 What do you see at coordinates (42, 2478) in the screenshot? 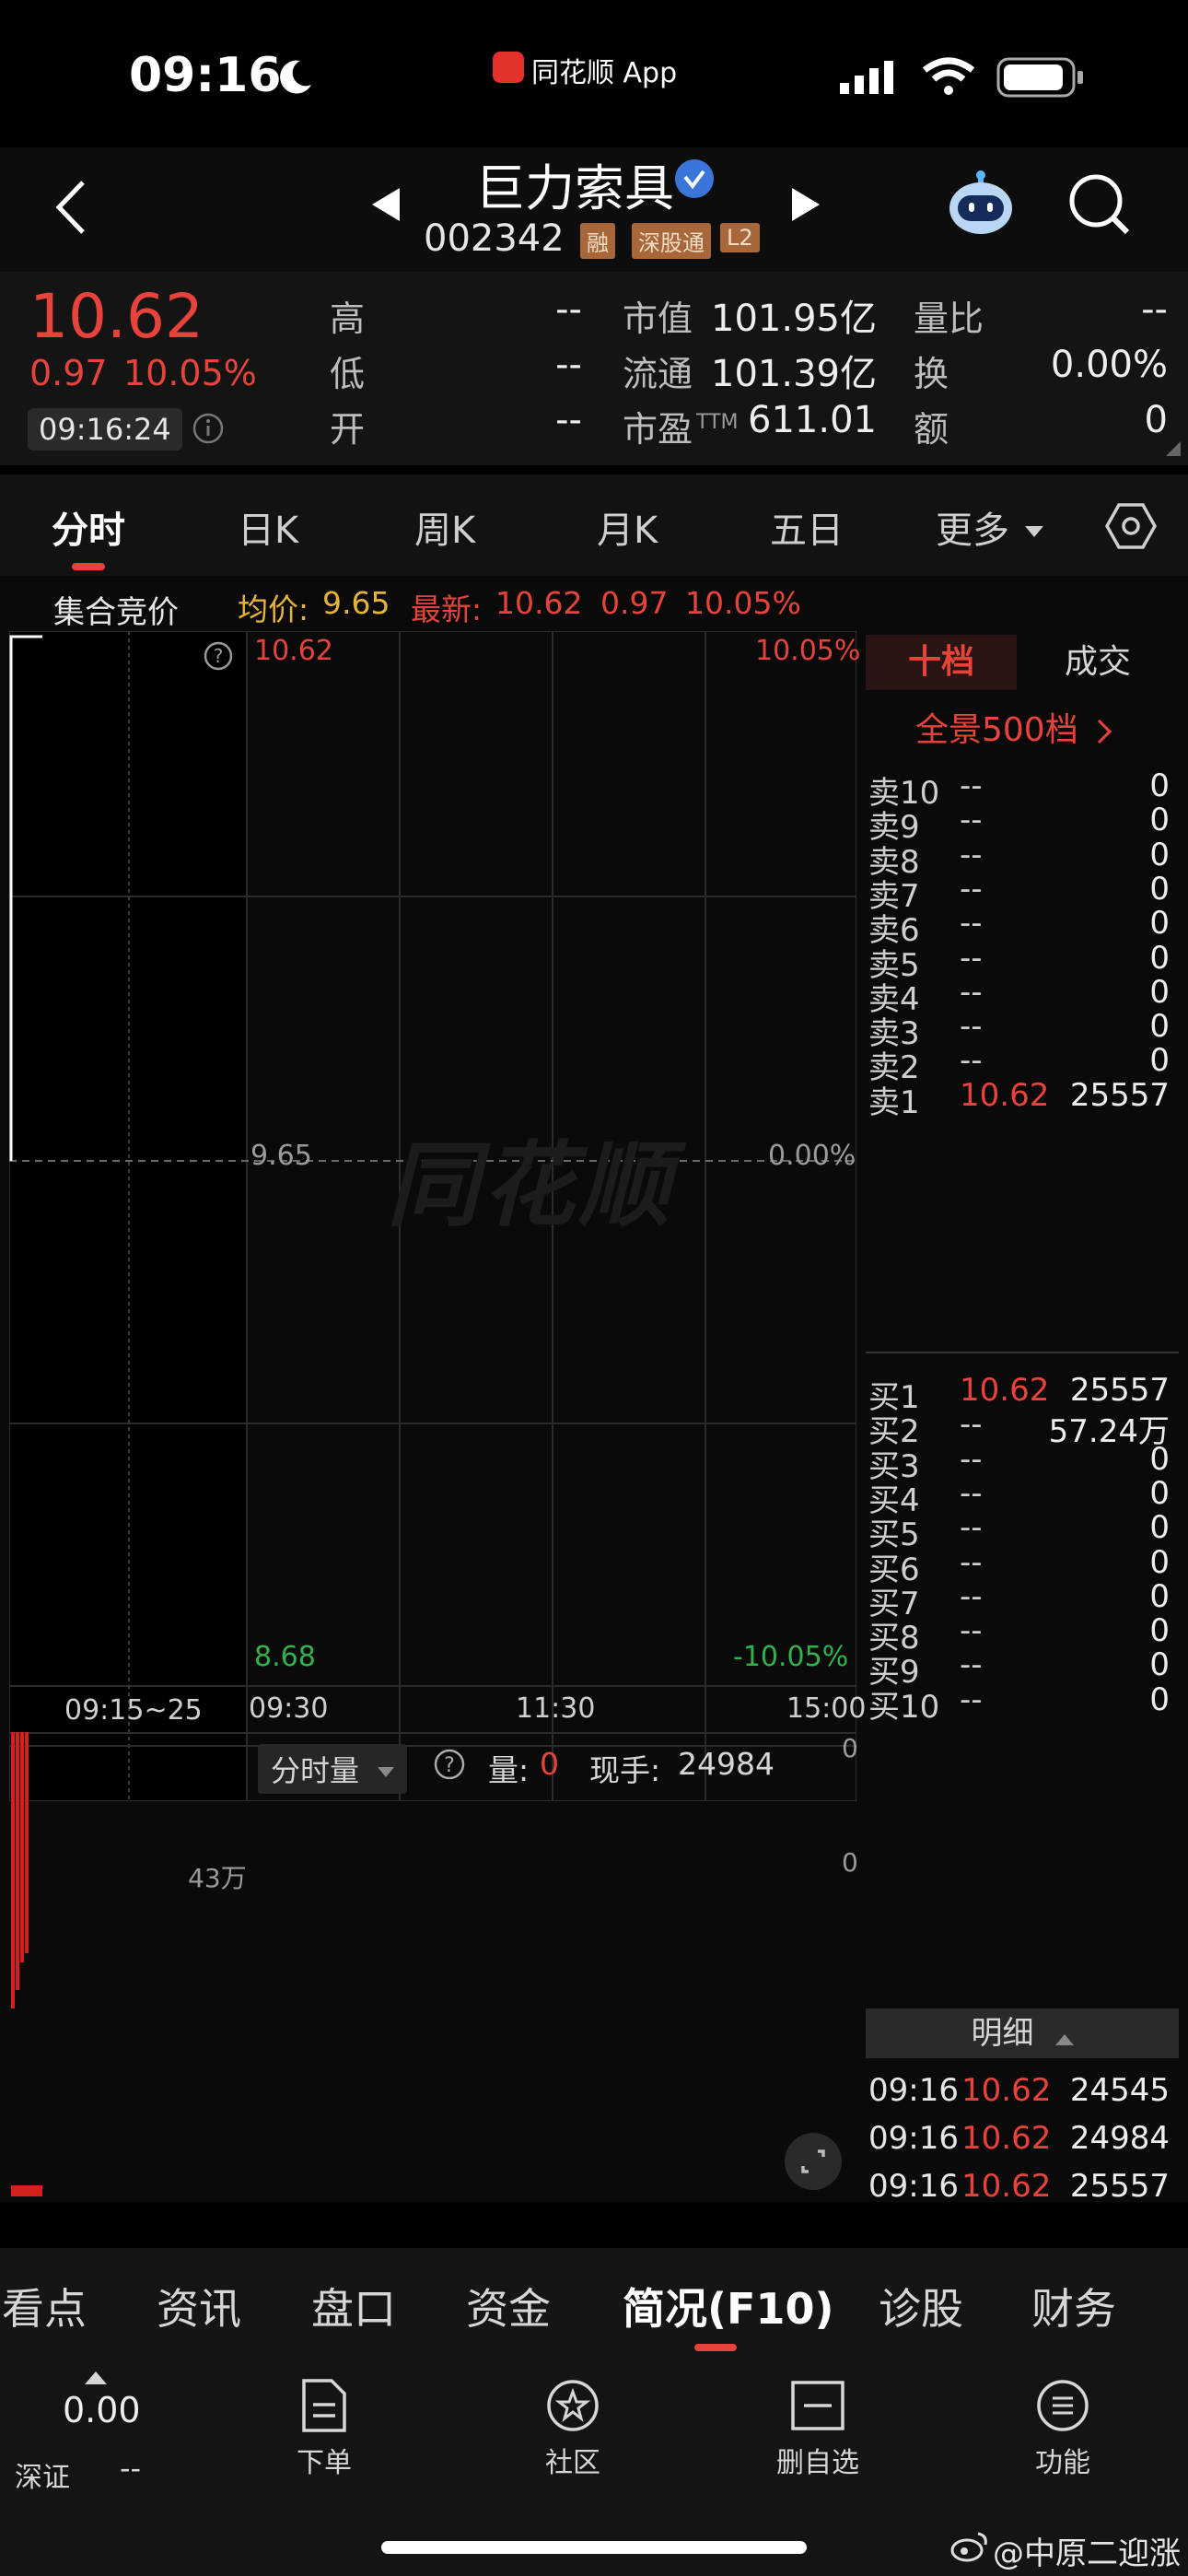
I see `index-name: 深证` at bounding box center [42, 2478].